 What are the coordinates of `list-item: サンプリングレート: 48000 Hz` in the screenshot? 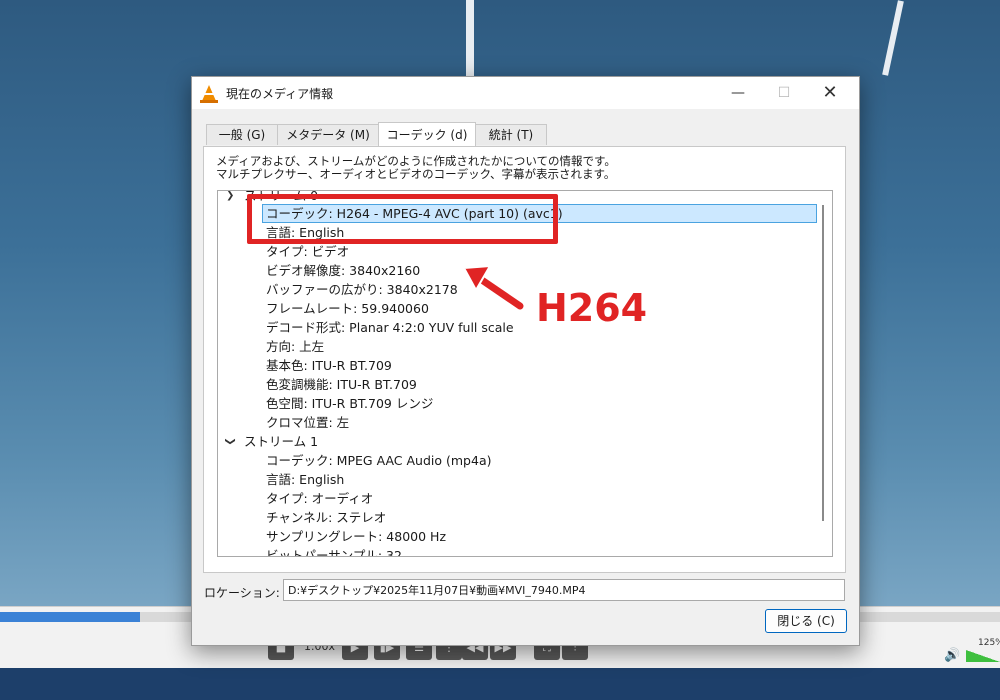 It's located at (356, 536).